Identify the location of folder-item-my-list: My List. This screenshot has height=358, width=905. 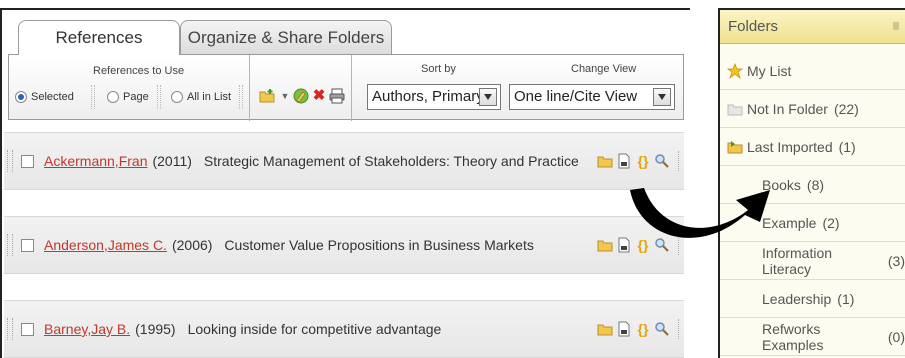
(812, 71).